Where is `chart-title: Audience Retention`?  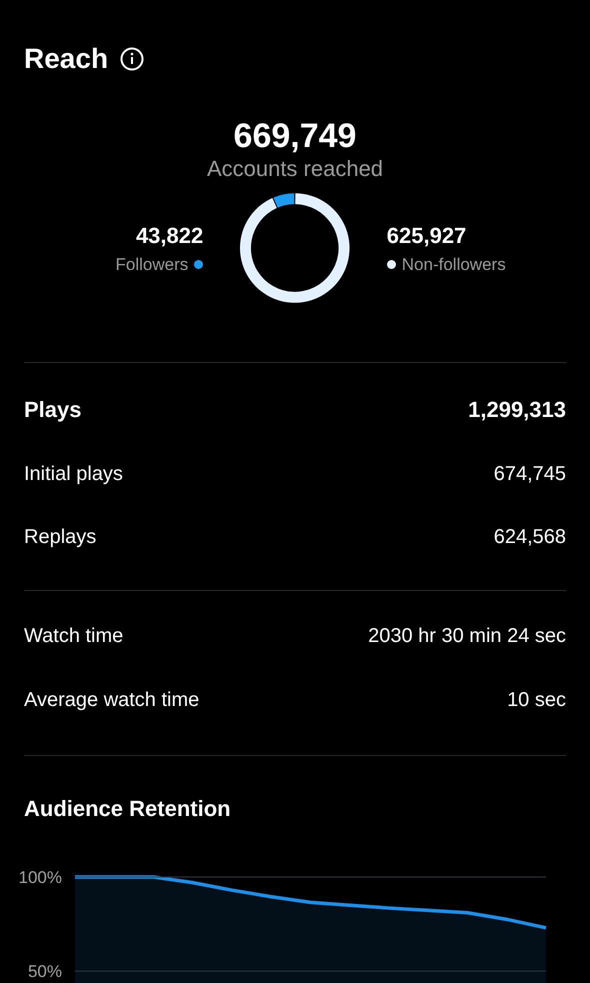
chart-title: Audience Retention is located at coordinates (128, 809).